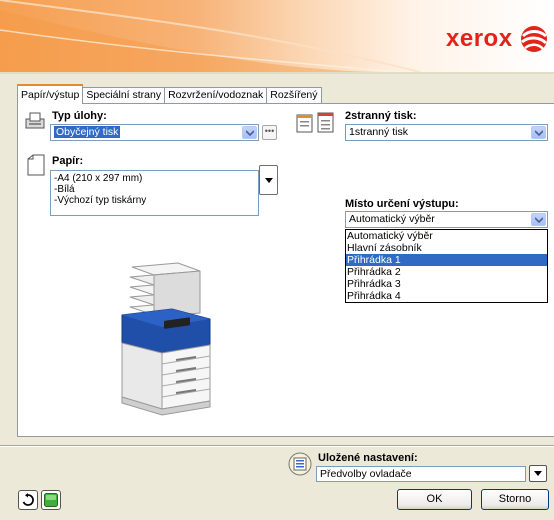 Image resolution: width=554 pixels, height=520 pixels. I want to click on paper-menu-button, so click(268, 180).